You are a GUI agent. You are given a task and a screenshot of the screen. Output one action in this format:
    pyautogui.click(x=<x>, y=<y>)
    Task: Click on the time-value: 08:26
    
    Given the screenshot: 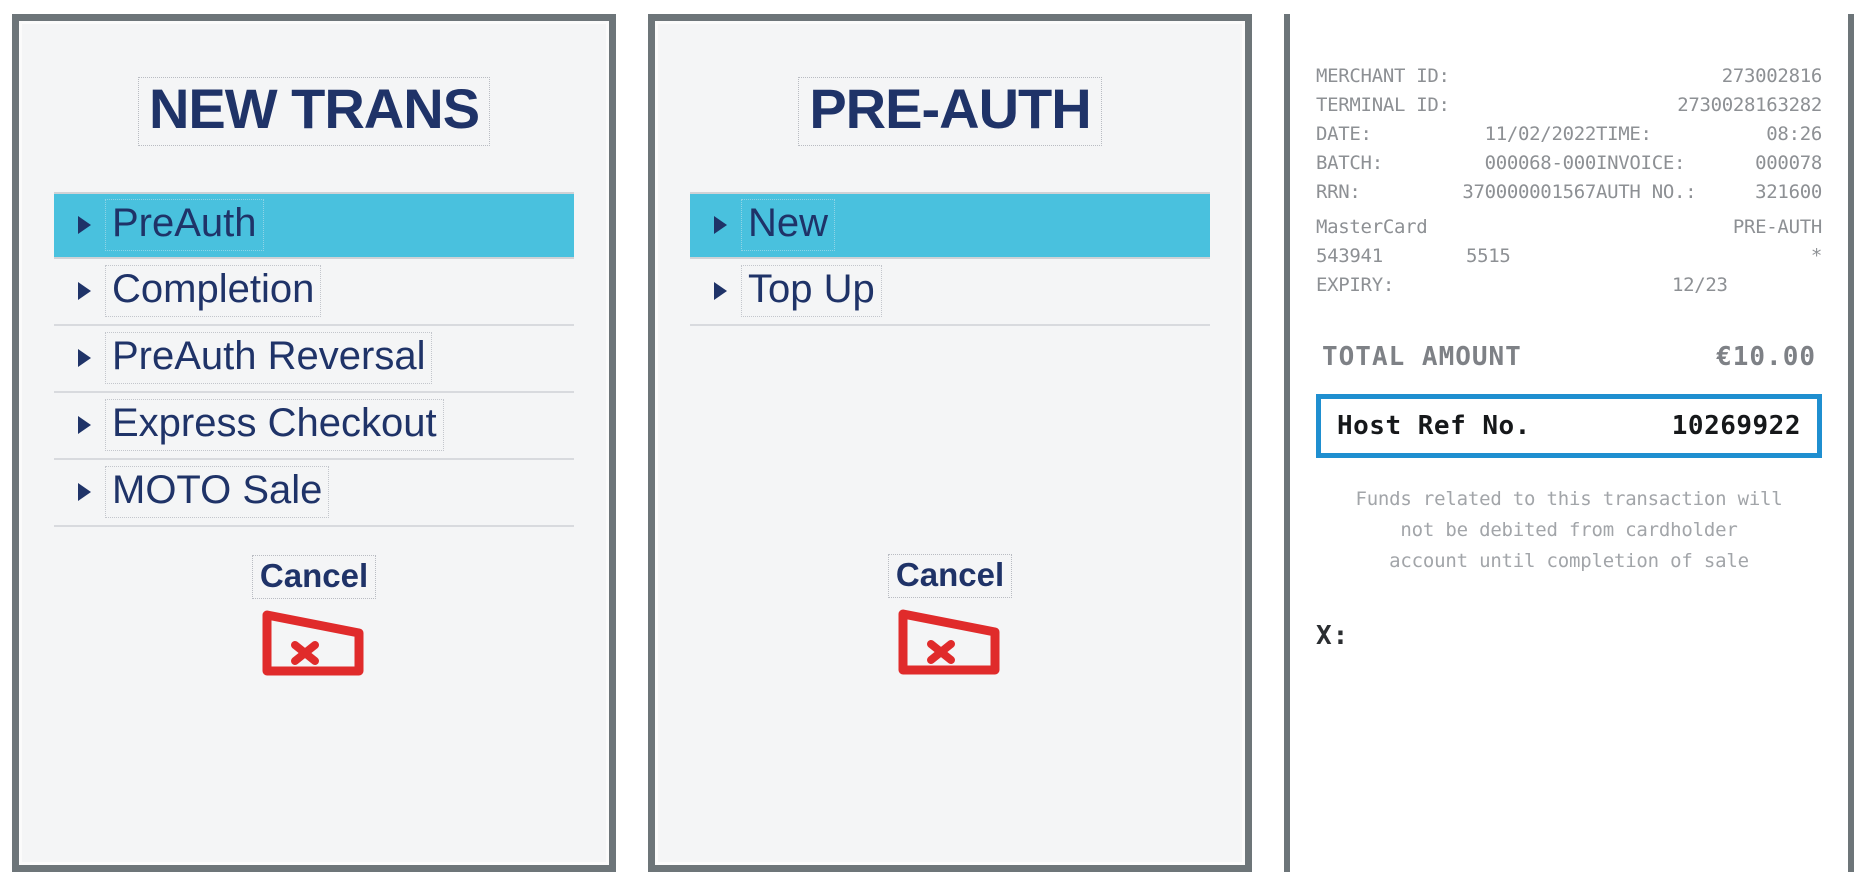 What is the action you would take?
    pyautogui.click(x=1794, y=134)
    